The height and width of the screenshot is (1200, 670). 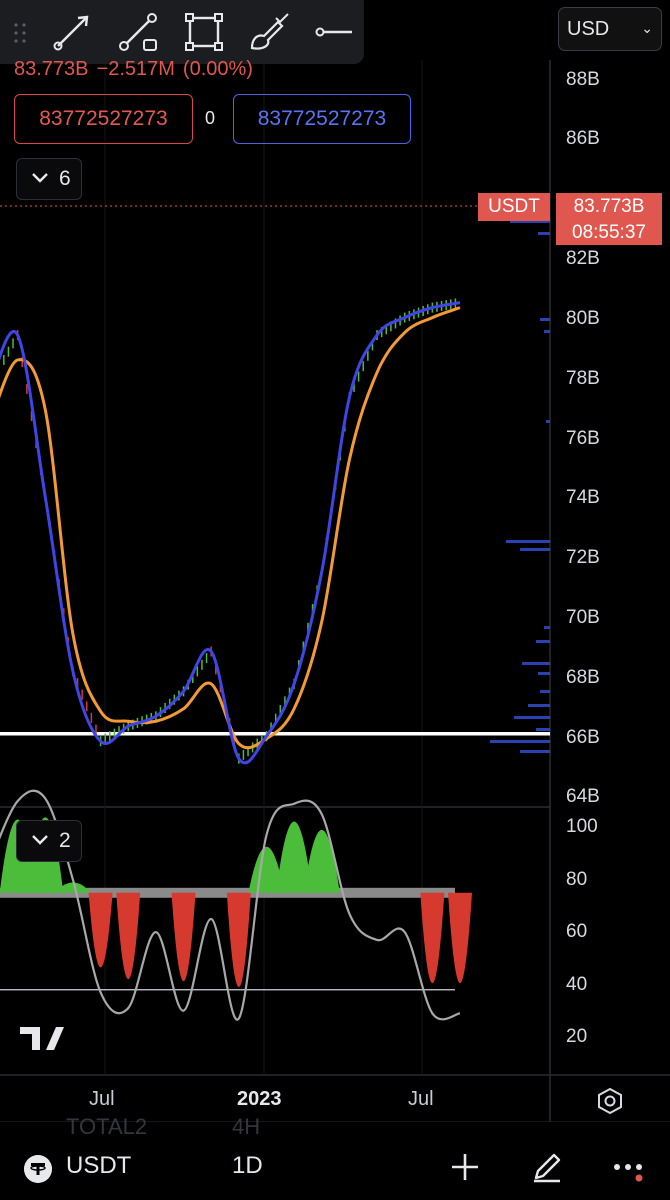 What do you see at coordinates (217, 69) in the screenshot?
I see `ohlc-change-pct: (0.00%)` at bounding box center [217, 69].